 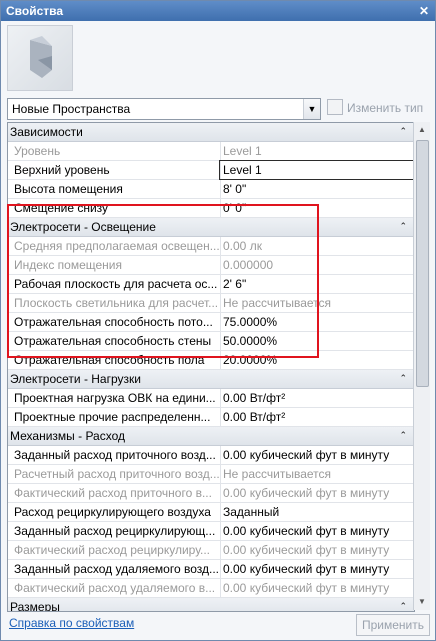 I want to click on property-value-field: 20.0000%, so click(x=316, y=360).